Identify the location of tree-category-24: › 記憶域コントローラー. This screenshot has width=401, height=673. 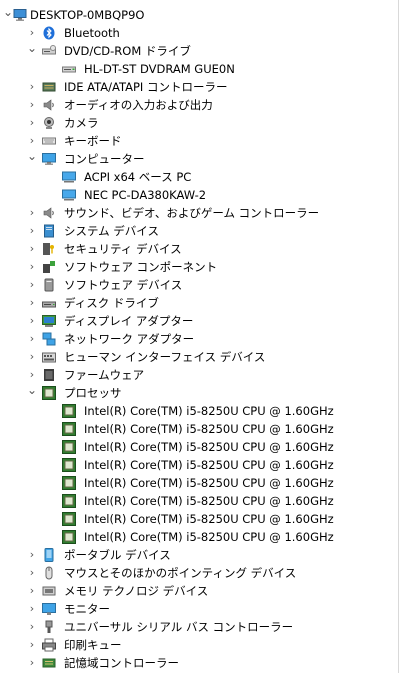
(199, 663).